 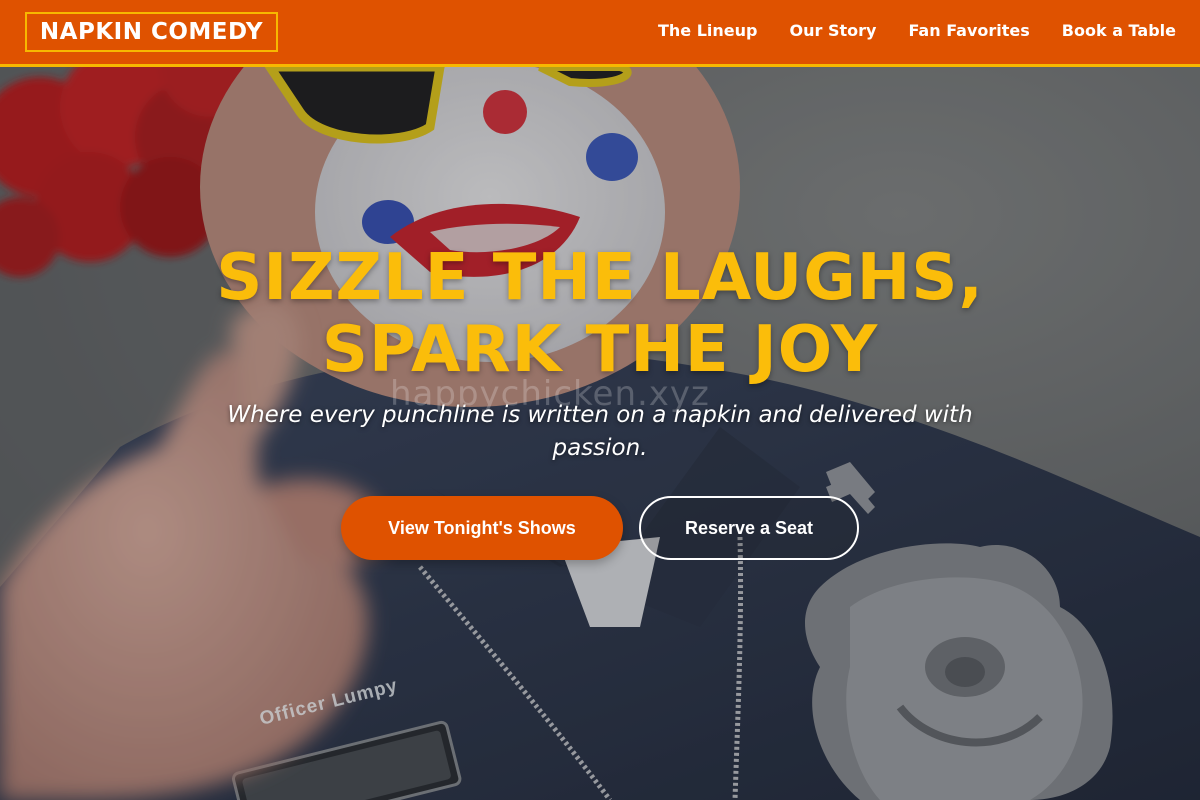 What do you see at coordinates (600, 350) in the screenshot?
I see `headline-line-2: SPARK THE JOY` at bounding box center [600, 350].